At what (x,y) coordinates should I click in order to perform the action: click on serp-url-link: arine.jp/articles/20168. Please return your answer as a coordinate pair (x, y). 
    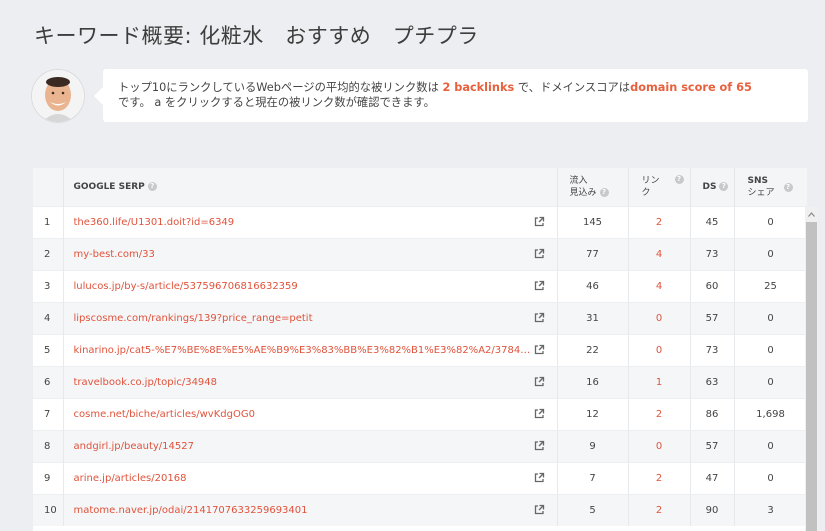
    Looking at the image, I should click on (130, 478).